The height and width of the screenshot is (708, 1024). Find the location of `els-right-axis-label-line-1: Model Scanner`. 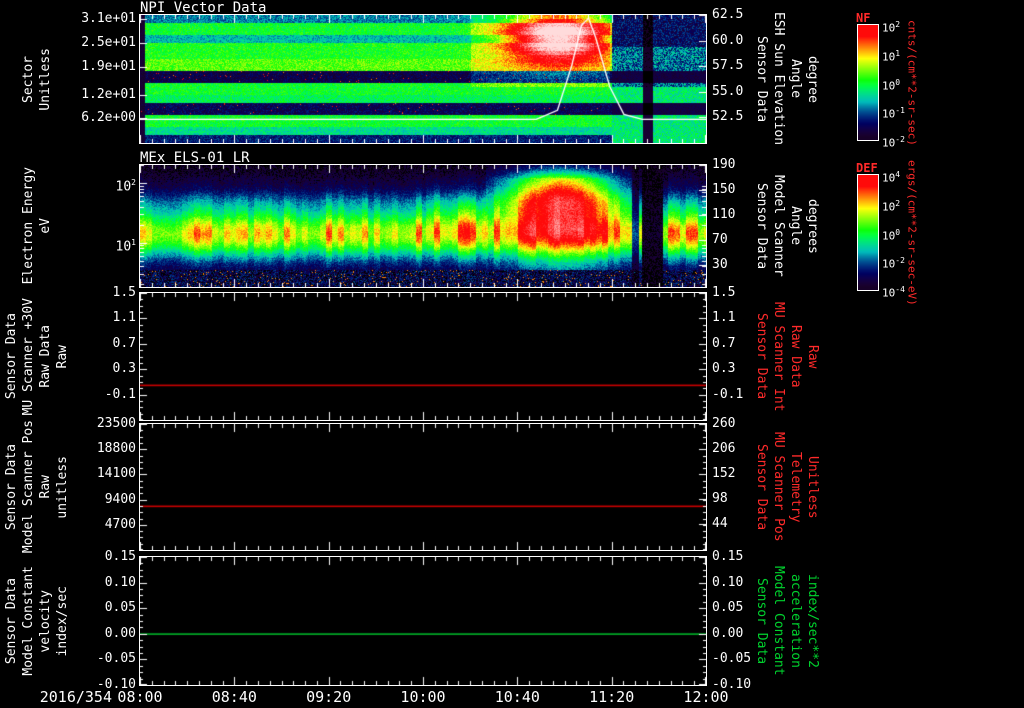

els-right-axis-label-line-1: Model Scanner is located at coordinates (778, 226).